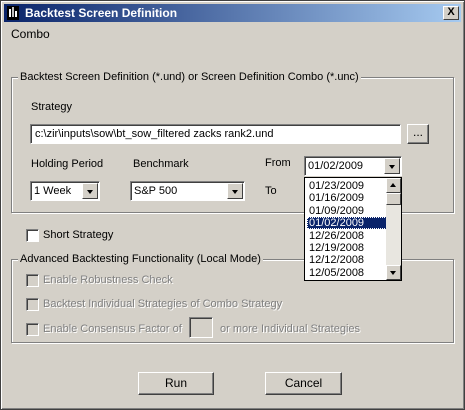 The width and height of the screenshot is (465, 410). I want to click on from-label: From, so click(278, 163).